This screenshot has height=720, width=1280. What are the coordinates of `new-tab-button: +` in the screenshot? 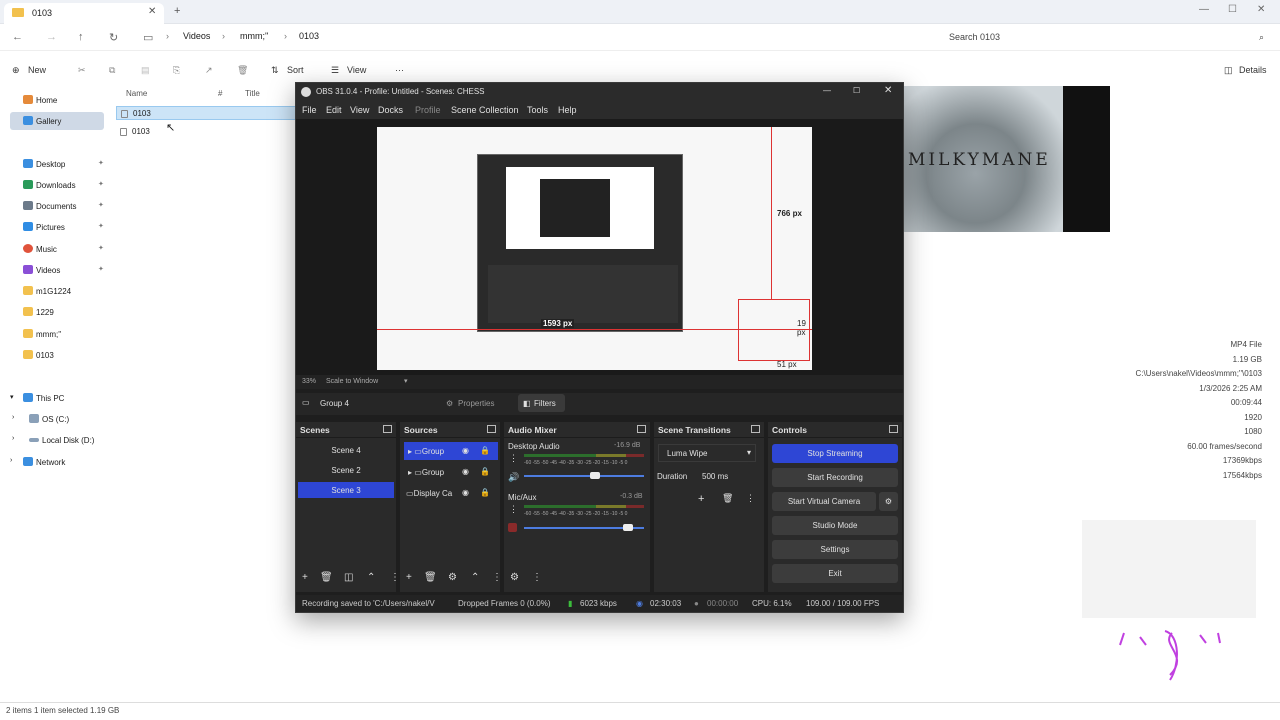 It's located at (177, 11).